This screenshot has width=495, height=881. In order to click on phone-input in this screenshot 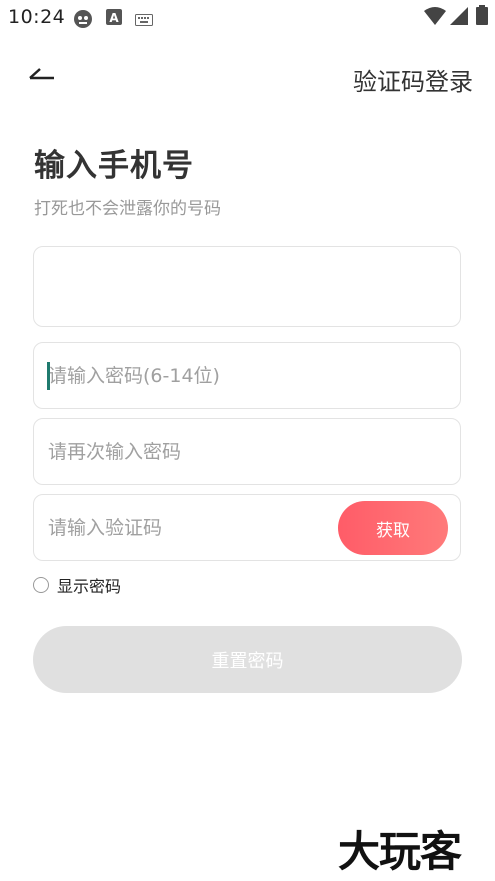, I will do `click(247, 286)`.